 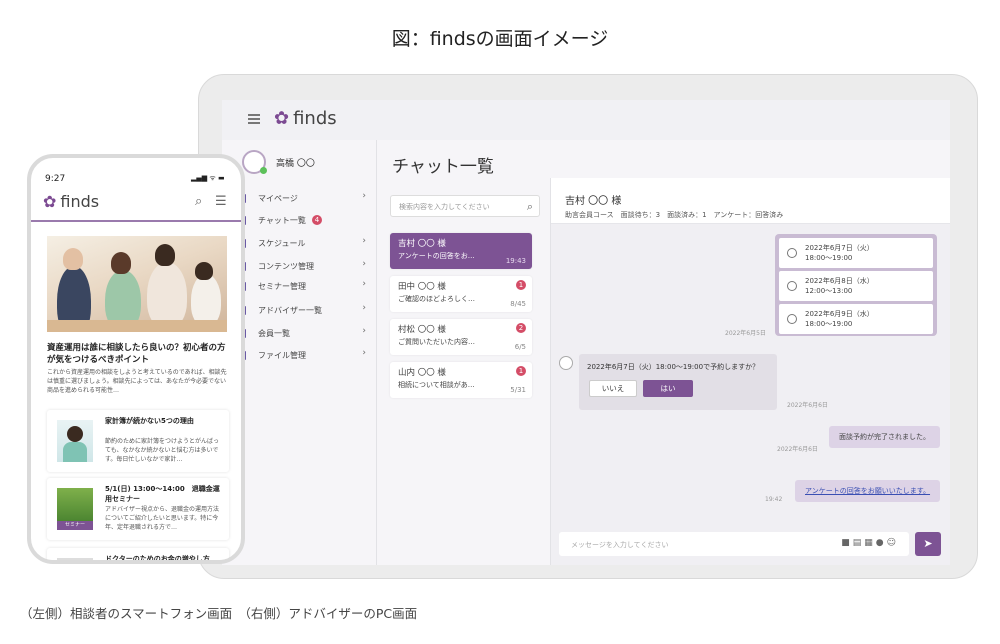 I want to click on message-input: メッセージを入力してください ■▤▦●☺, so click(x=734, y=544).